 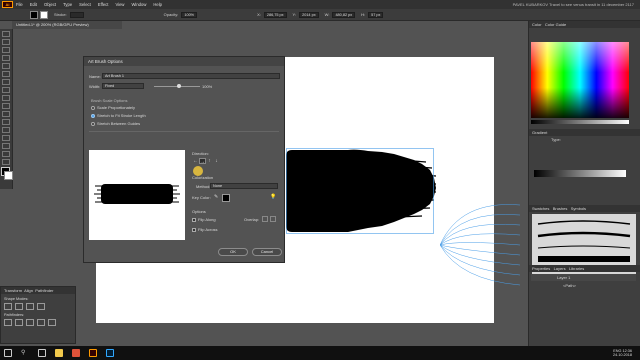 What do you see at coordinates (6, 122) in the screenshot?
I see `scale-tool-icon` at bounding box center [6, 122].